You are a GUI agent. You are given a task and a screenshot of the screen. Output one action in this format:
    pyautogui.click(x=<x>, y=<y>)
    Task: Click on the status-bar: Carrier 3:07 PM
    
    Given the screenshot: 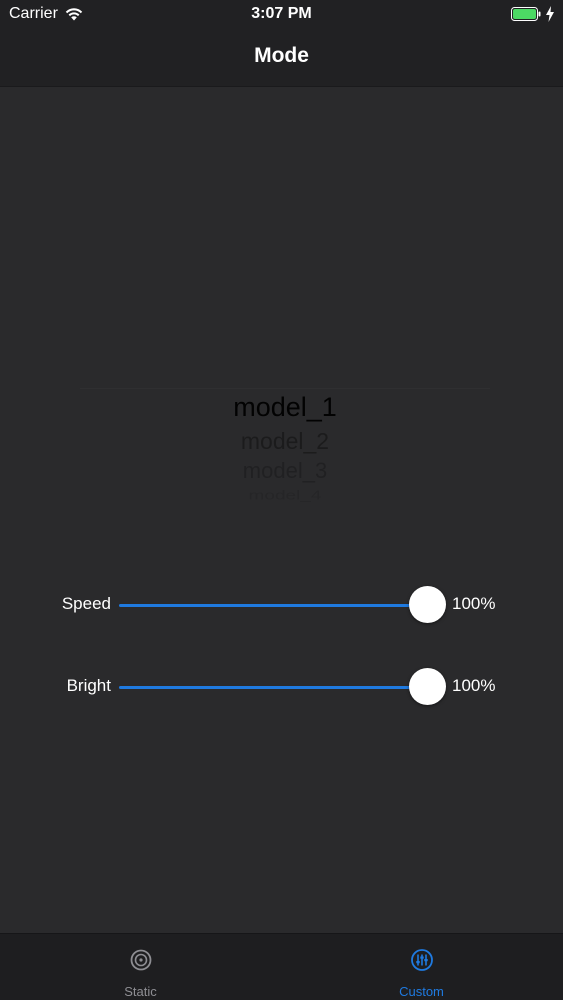 What is the action you would take?
    pyautogui.click(x=281, y=15)
    